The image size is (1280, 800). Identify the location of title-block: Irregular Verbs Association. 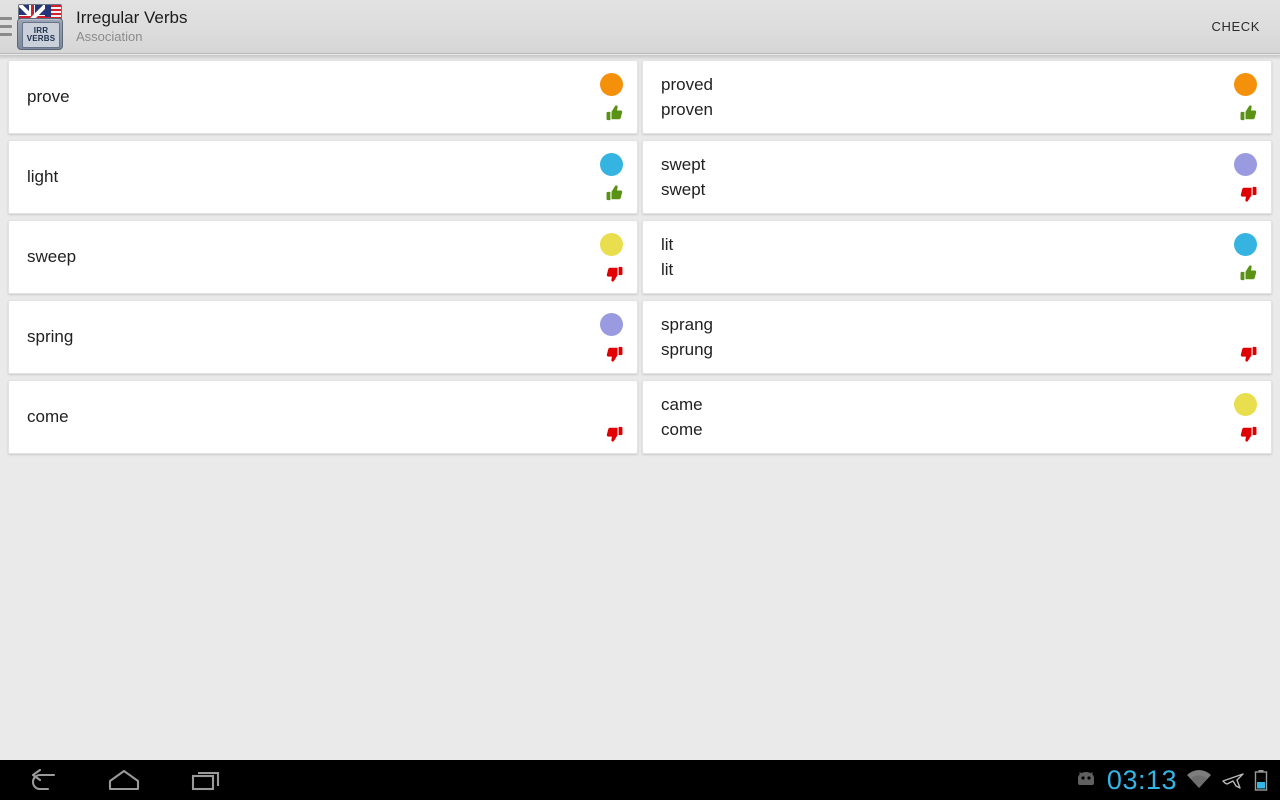
(132, 26).